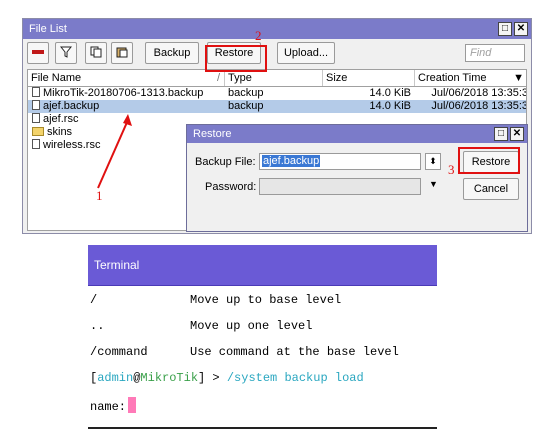  Describe the element at coordinates (340, 186) in the screenshot. I see `password-field` at that location.